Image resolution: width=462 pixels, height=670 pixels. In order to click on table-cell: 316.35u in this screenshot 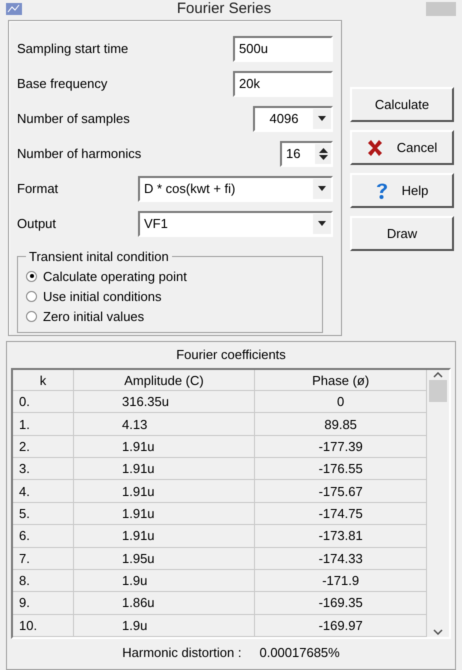, I will do `click(164, 401)`.